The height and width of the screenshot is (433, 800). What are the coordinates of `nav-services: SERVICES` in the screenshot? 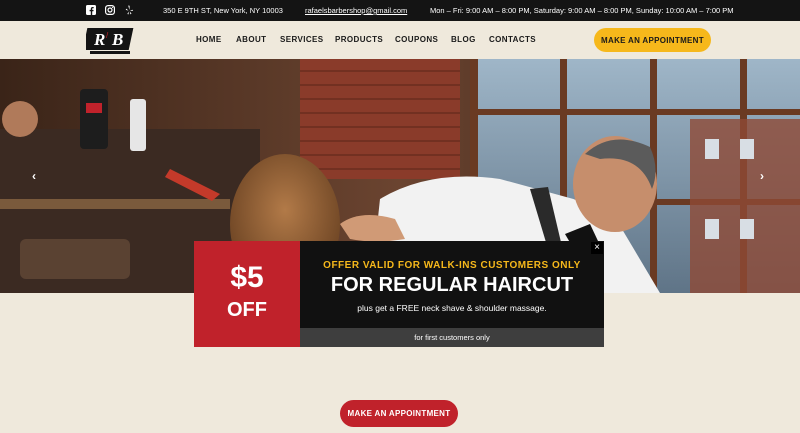 It's located at (307, 39).